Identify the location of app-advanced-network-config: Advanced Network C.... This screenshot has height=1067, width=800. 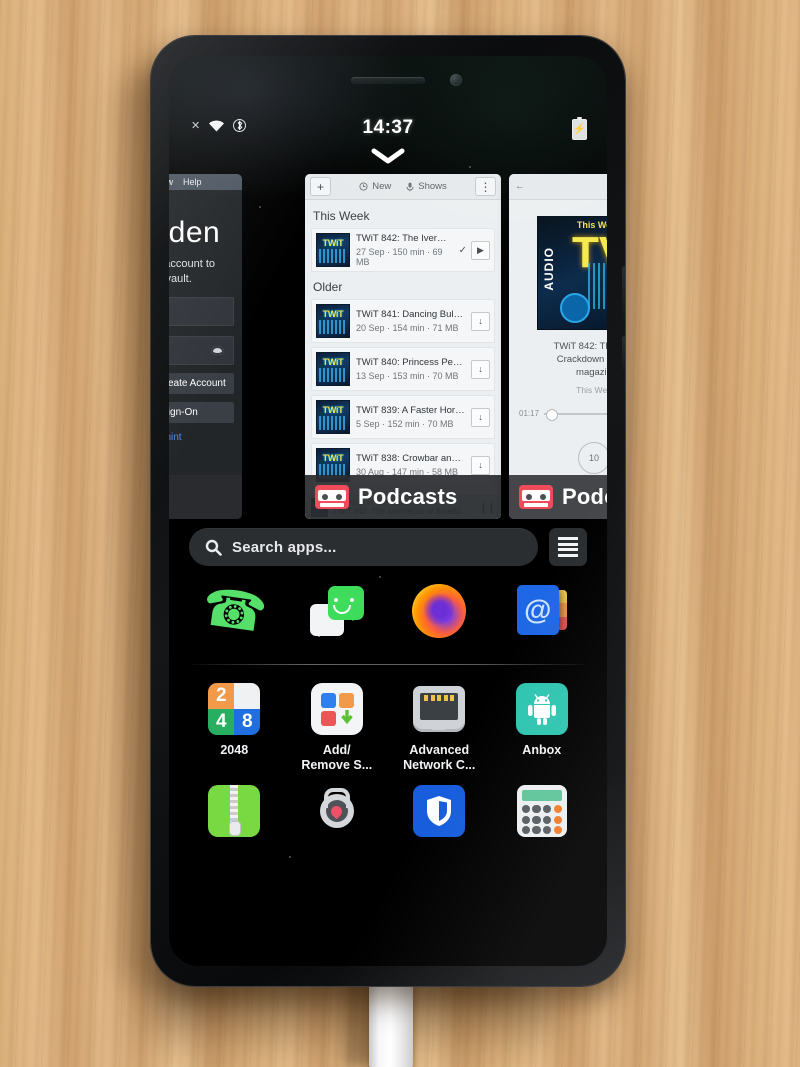
(439, 727).